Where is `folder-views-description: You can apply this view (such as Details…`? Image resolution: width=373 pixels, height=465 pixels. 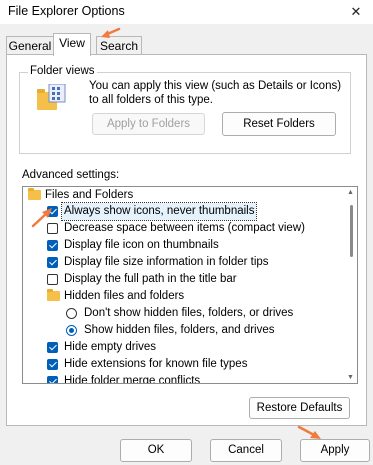
folder-views-description: You can apply this view (such as Details… is located at coordinates (215, 93).